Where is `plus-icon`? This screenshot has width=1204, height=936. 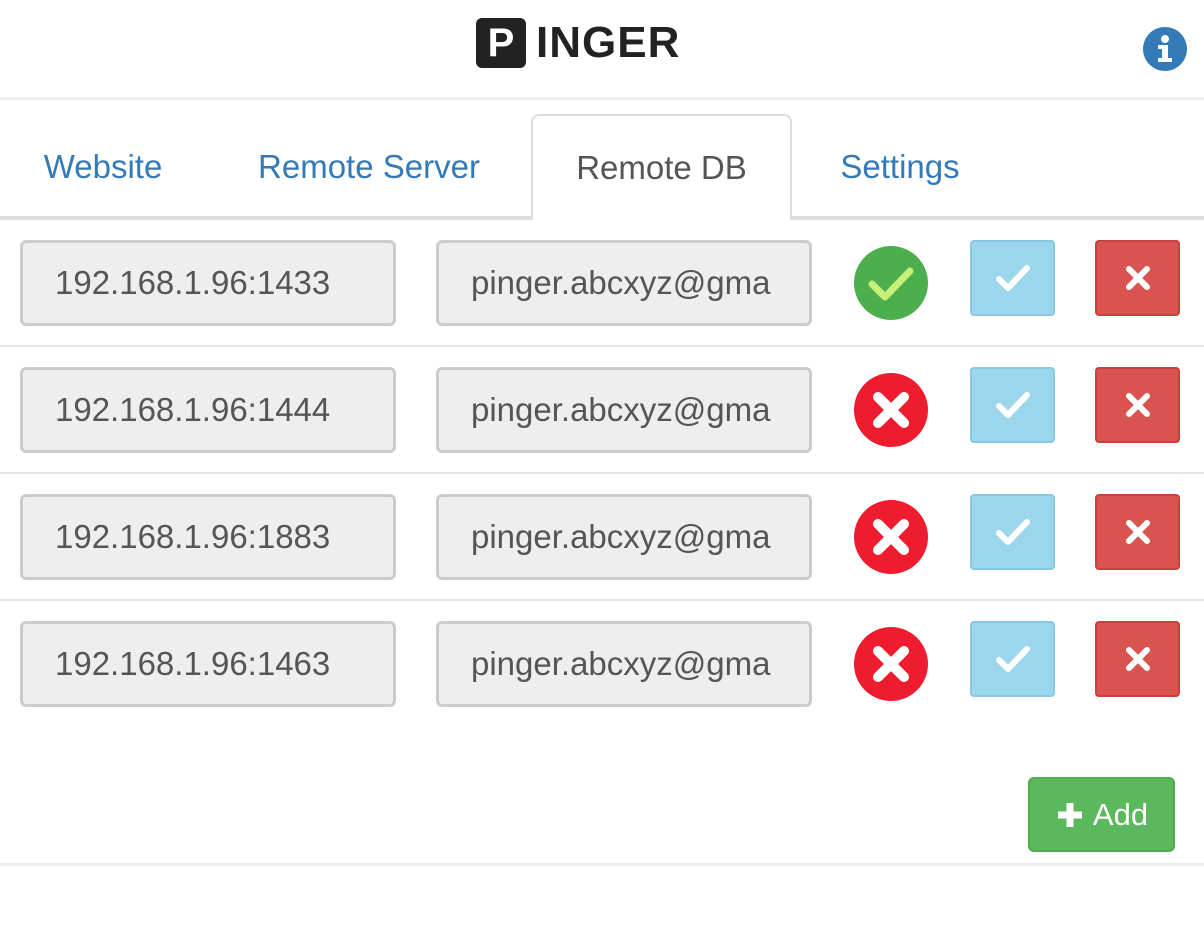
plus-icon is located at coordinates (1070, 815).